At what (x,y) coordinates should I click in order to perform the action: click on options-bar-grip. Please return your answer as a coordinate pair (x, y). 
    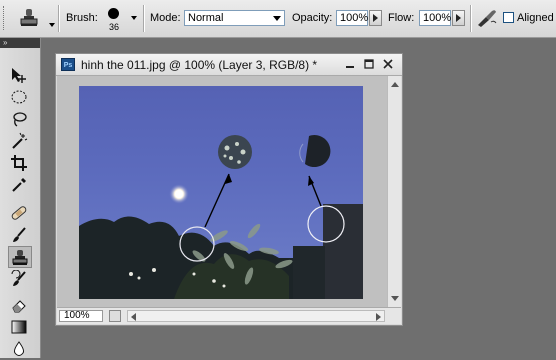
    Looking at the image, I should click on (5, 18).